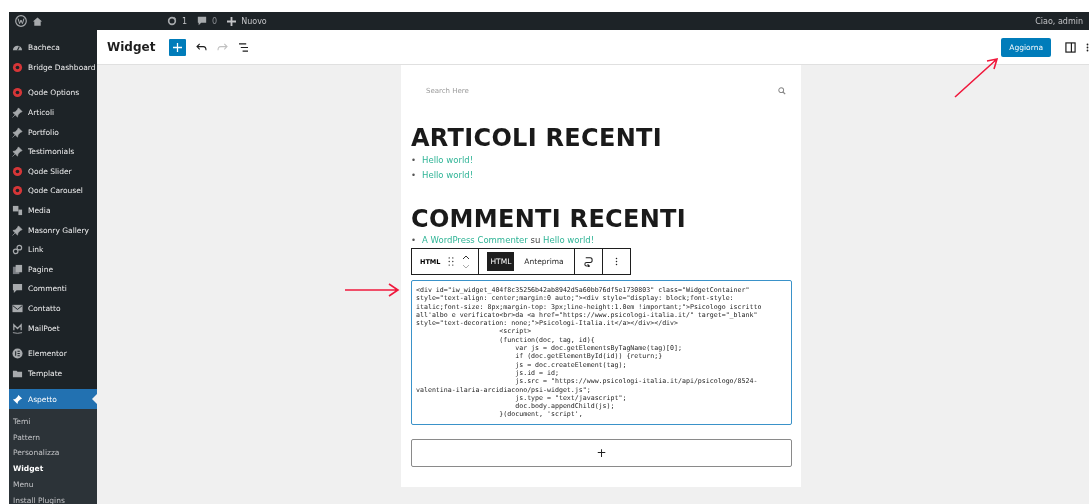 The image size is (1089, 504). Describe the element at coordinates (244, 47) in the screenshot. I see `list-view-icon` at that location.